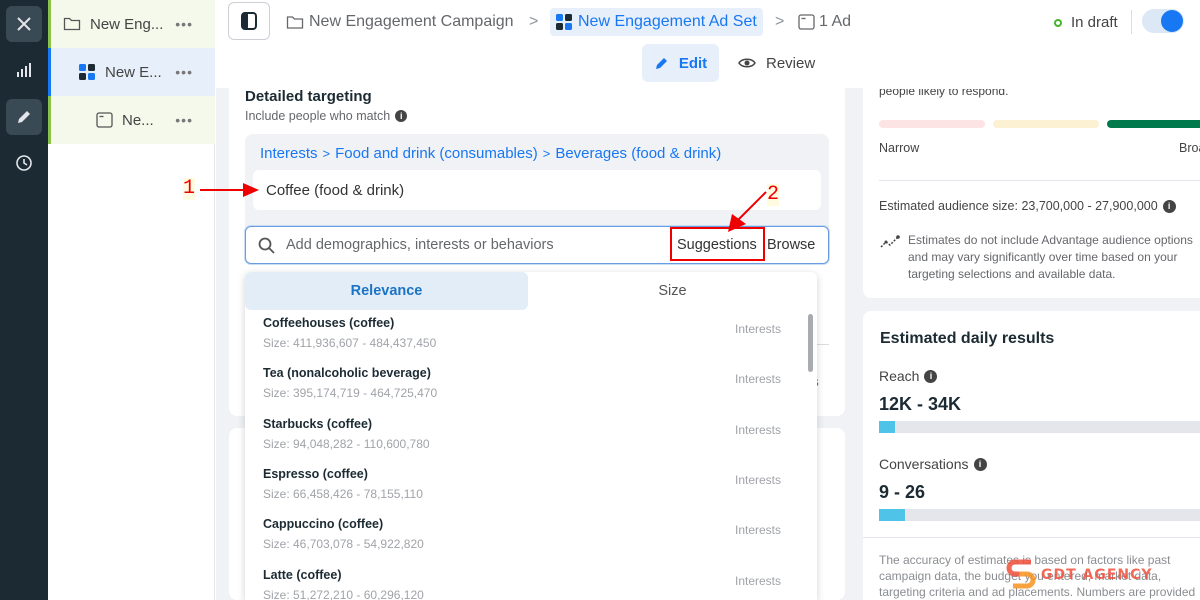 This screenshot has width=1200, height=600. Describe the element at coordinates (229, 190) in the screenshot. I see `annotation-arrow-1-icon` at that location.